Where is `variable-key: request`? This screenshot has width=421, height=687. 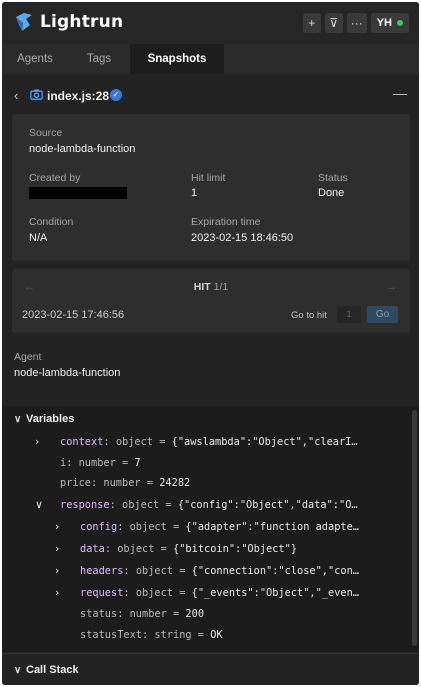 variable-key: request is located at coordinates (102, 593).